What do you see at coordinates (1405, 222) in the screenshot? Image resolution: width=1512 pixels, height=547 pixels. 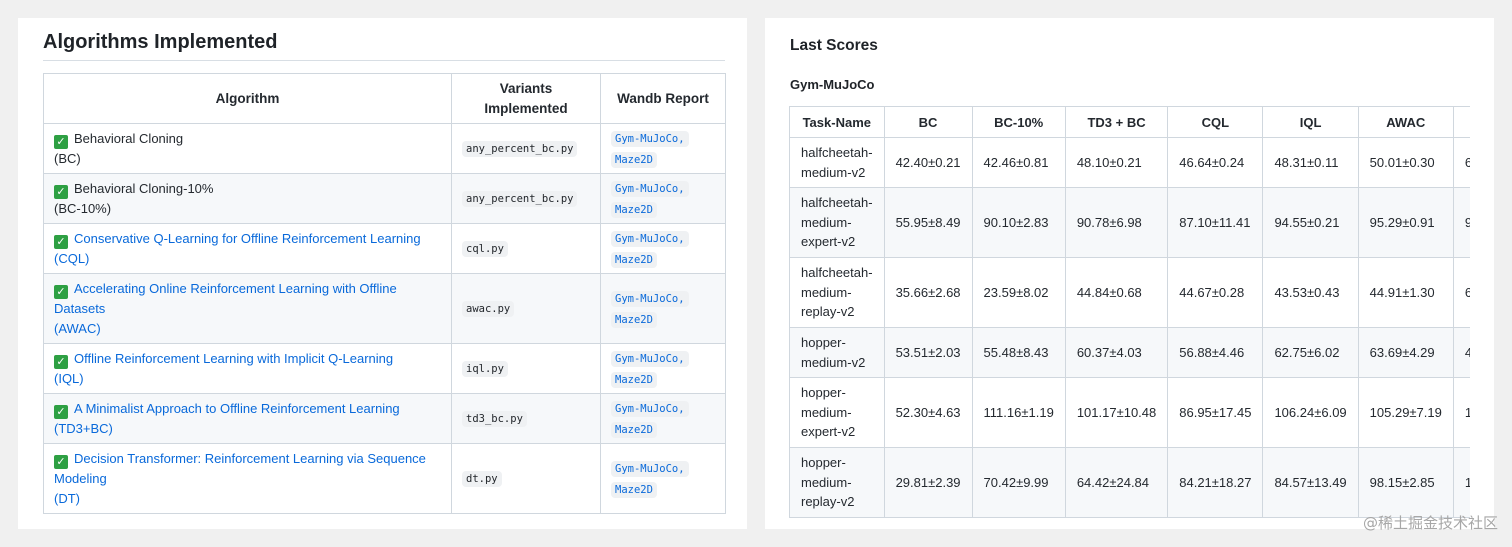 I see `score-cell: 95.29±0.91` at bounding box center [1405, 222].